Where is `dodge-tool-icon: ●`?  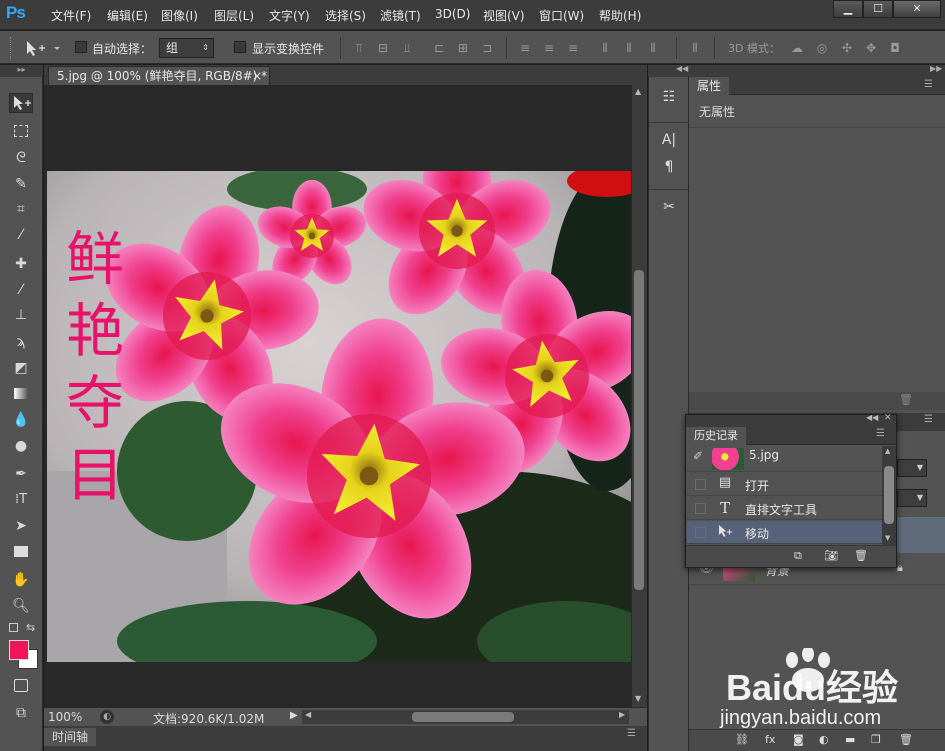
dodge-tool-icon: ● is located at coordinates (21, 446).